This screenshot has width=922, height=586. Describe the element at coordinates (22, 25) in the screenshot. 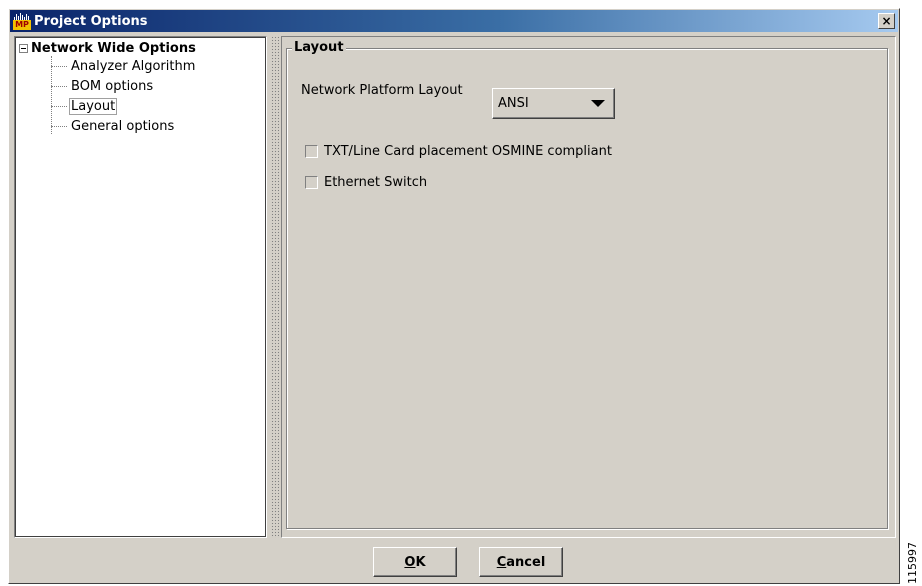

I see `mp-icon-text: MP` at that location.